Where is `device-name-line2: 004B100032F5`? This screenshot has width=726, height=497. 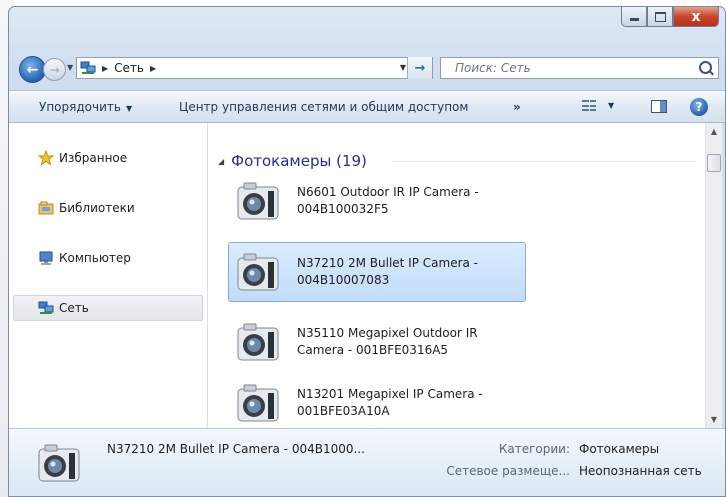 device-name-line2: 004B100032F5 is located at coordinates (343, 209).